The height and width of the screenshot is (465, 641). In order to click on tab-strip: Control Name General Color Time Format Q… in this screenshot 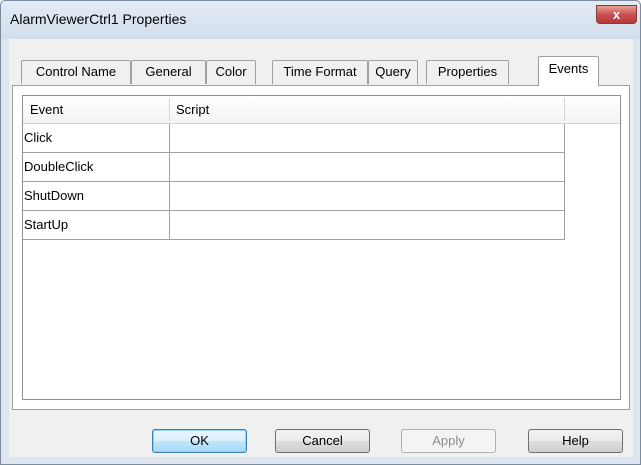, I will do `click(321, 62)`.